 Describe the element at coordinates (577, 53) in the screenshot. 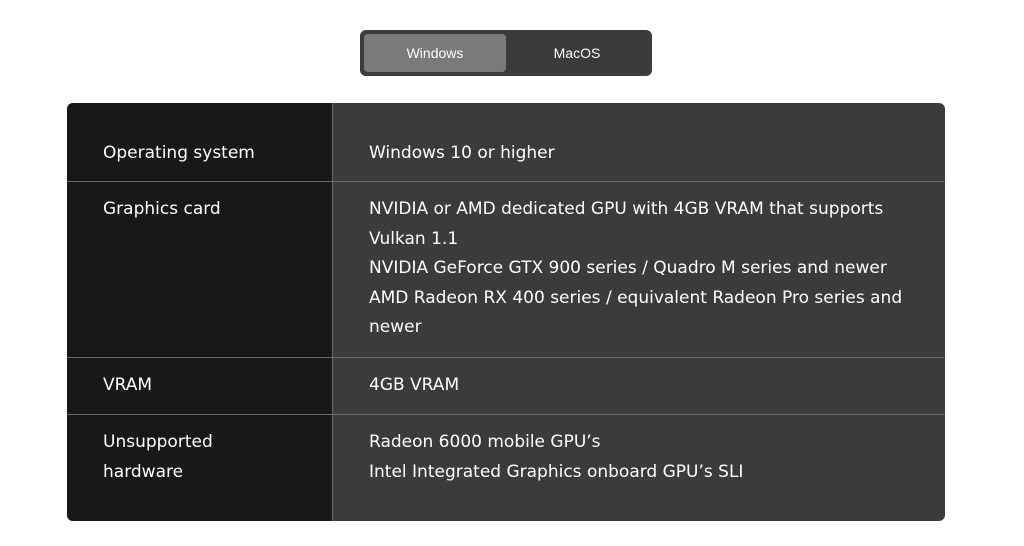

I see `tab-macos: MacOS` at that location.